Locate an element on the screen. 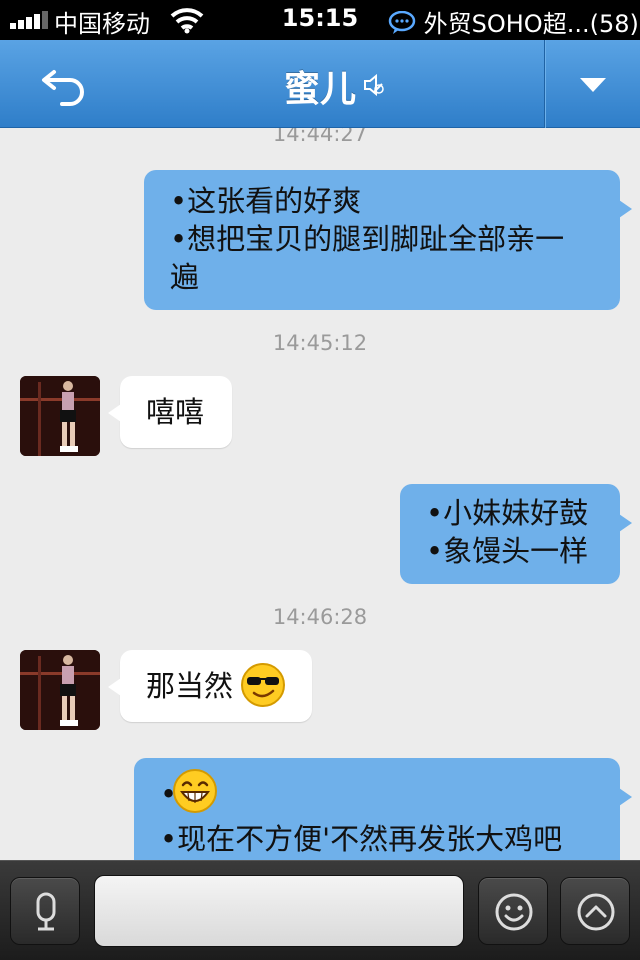 Image resolution: width=640 pixels, height=960 pixels. more-options-button is located at coordinates (595, 911).